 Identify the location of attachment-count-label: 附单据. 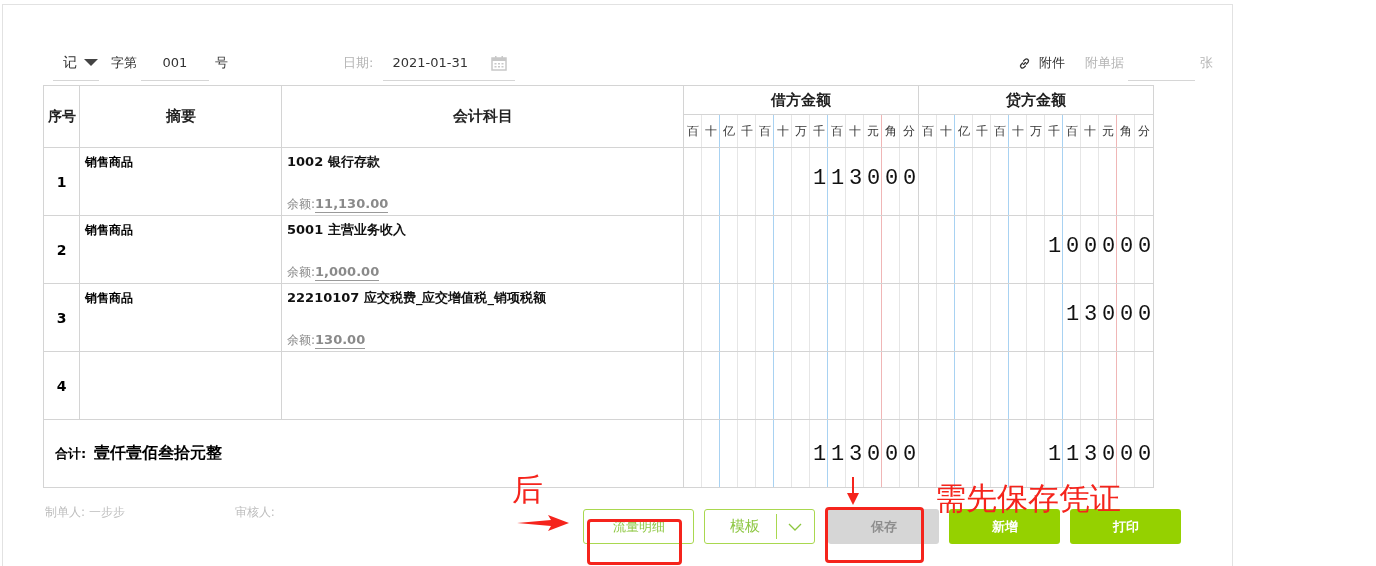
(1104, 63).